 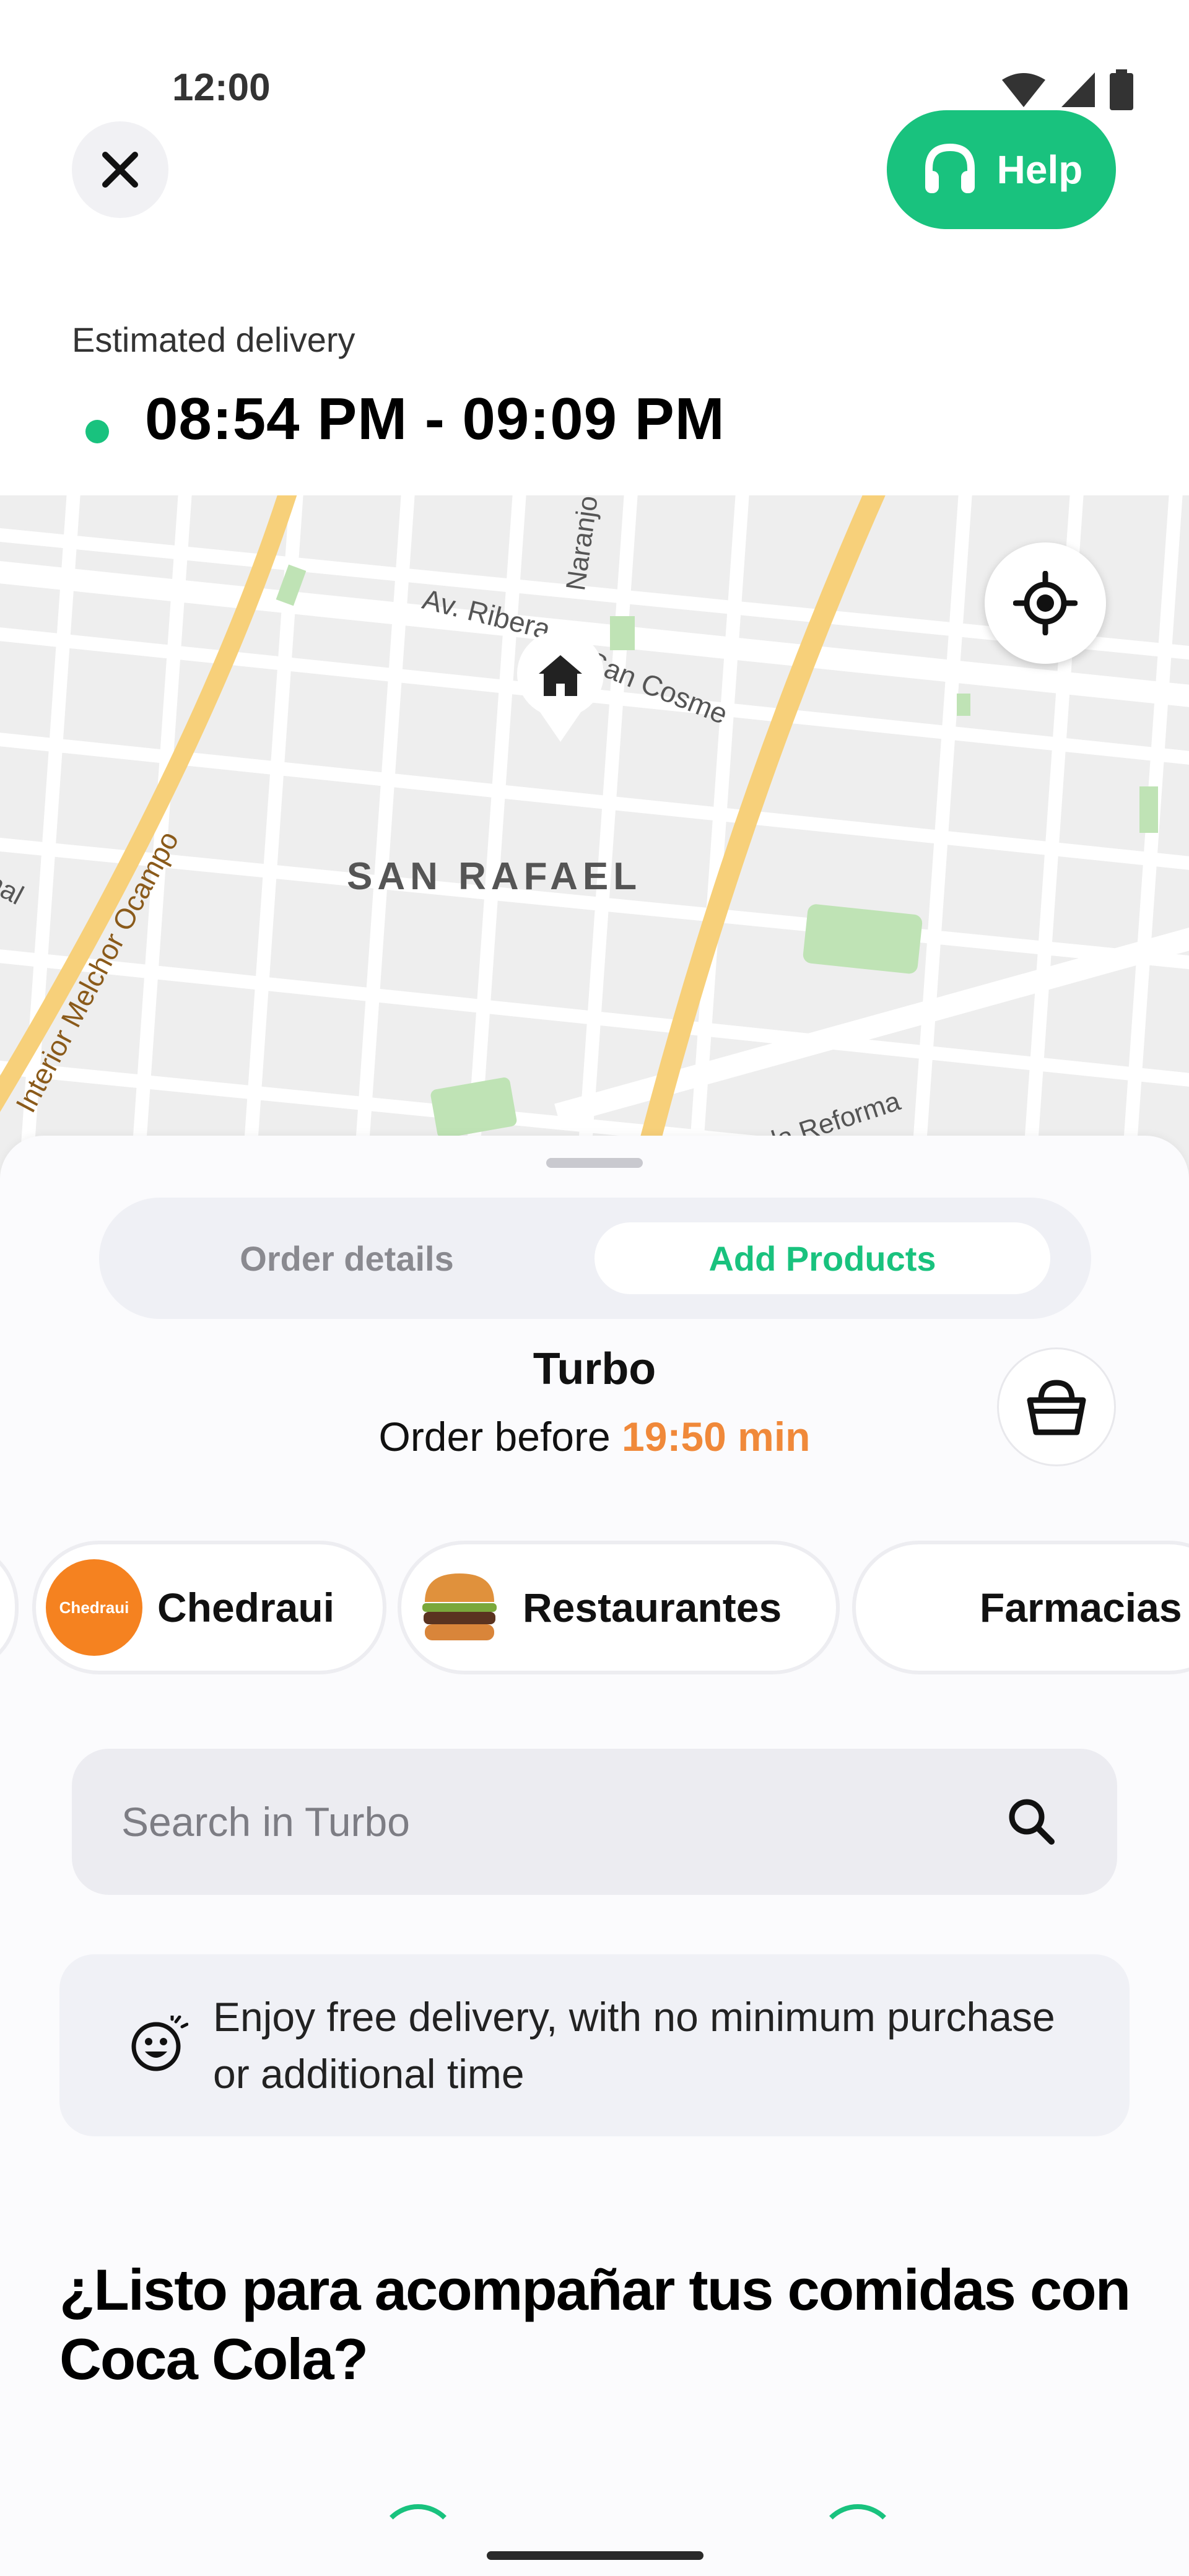 What do you see at coordinates (1081, 1607) in the screenshot?
I see `category-label: Farmacias` at bounding box center [1081, 1607].